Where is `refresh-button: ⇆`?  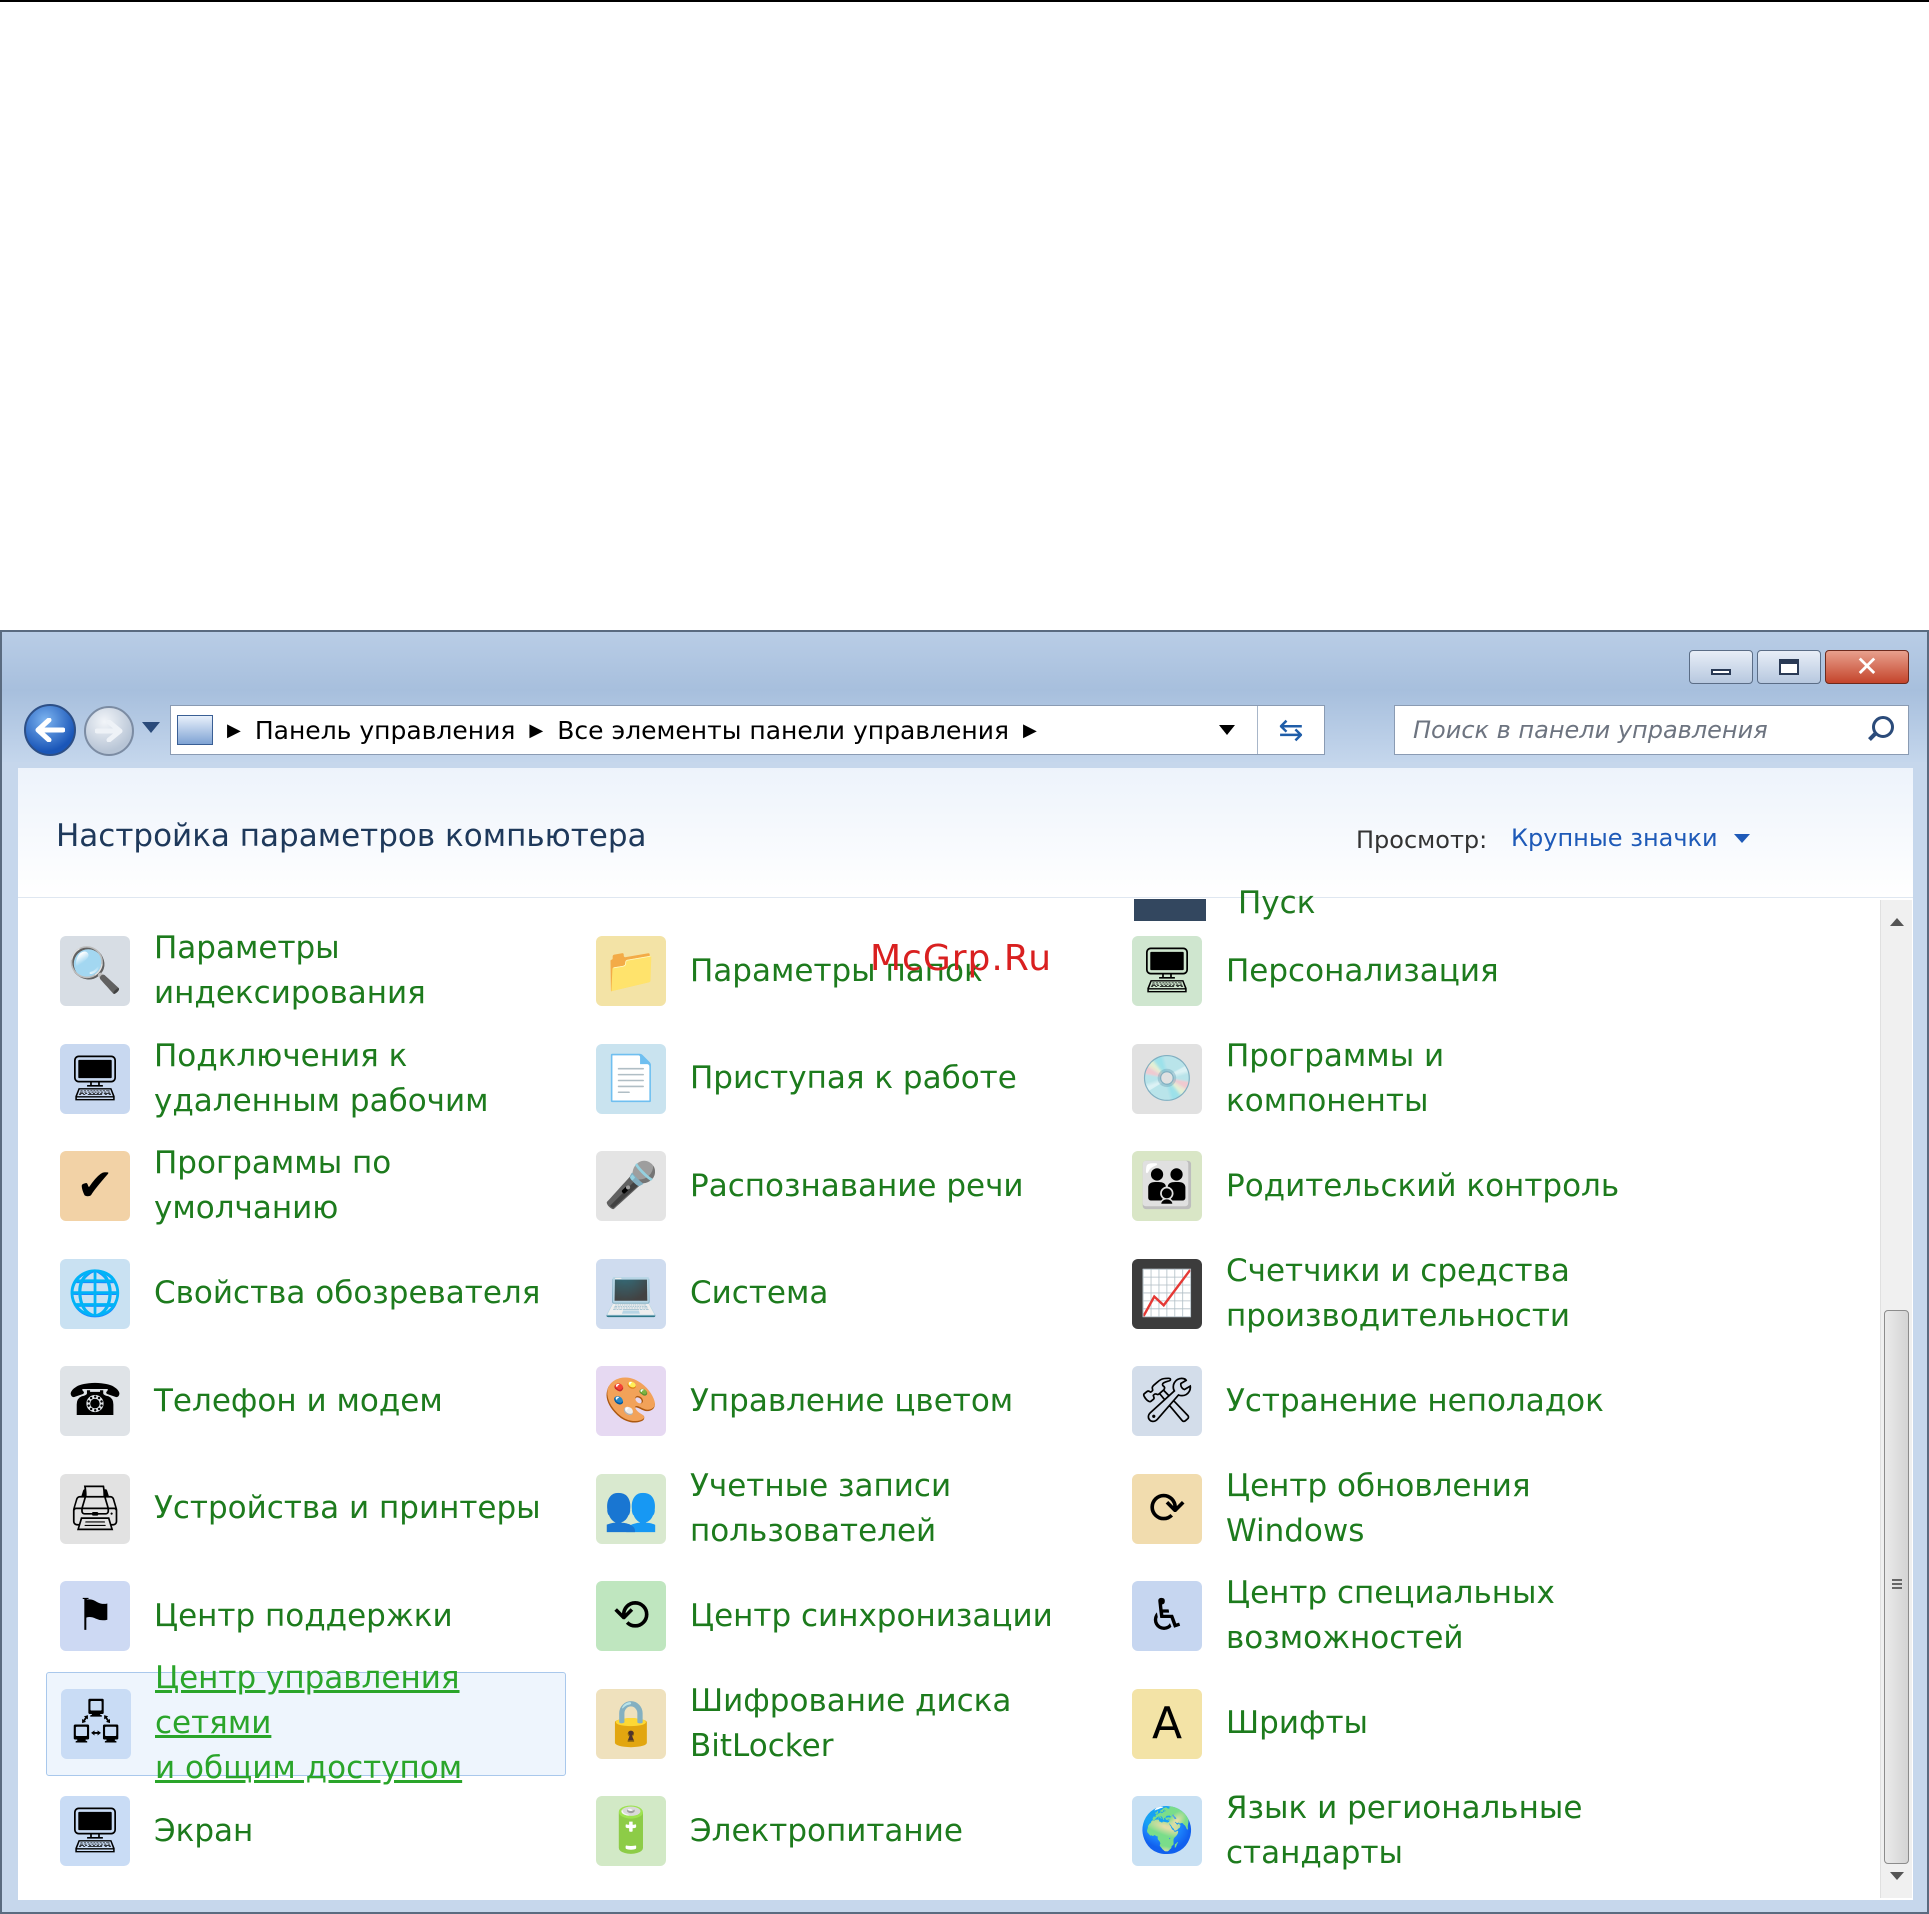
refresh-button: ⇆ is located at coordinates (1290, 730).